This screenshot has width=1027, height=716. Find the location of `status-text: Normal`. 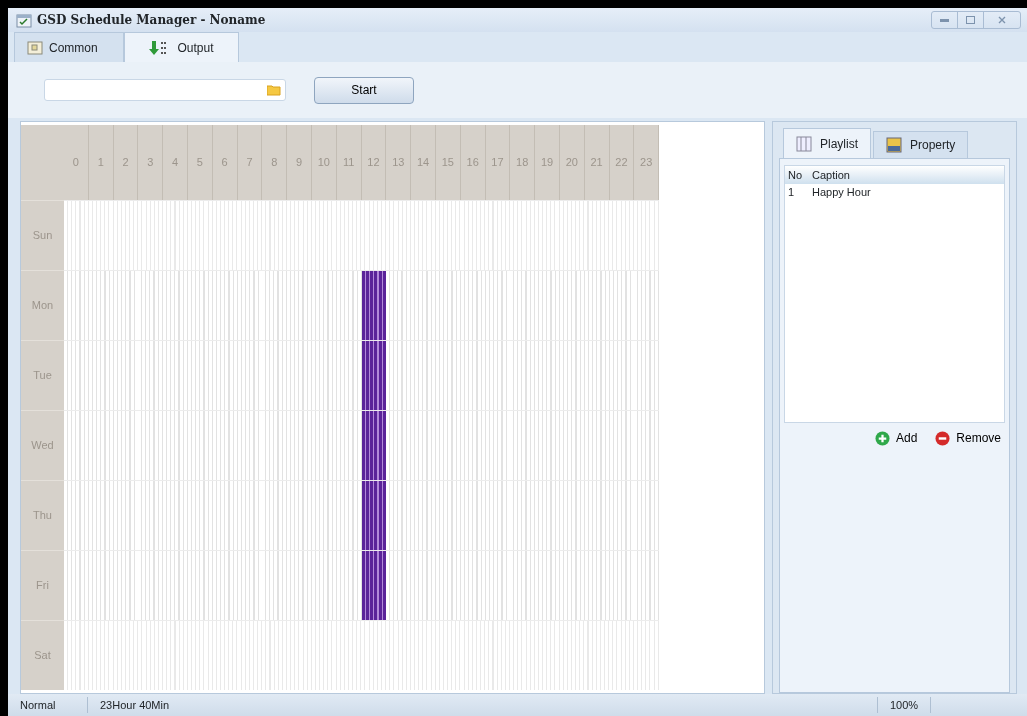

status-text: Normal is located at coordinates (48, 705).